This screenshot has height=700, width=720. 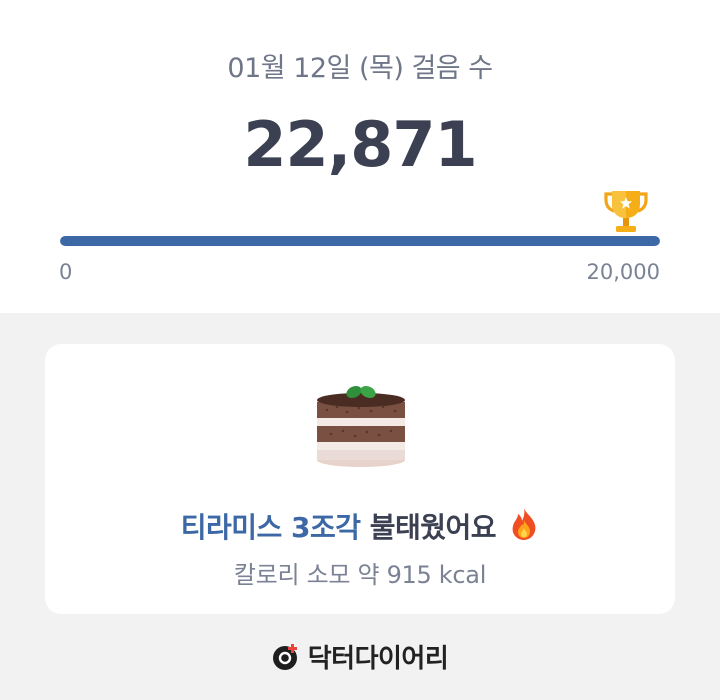 I want to click on brand-footer: 닥터다이어리, so click(x=360, y=656).